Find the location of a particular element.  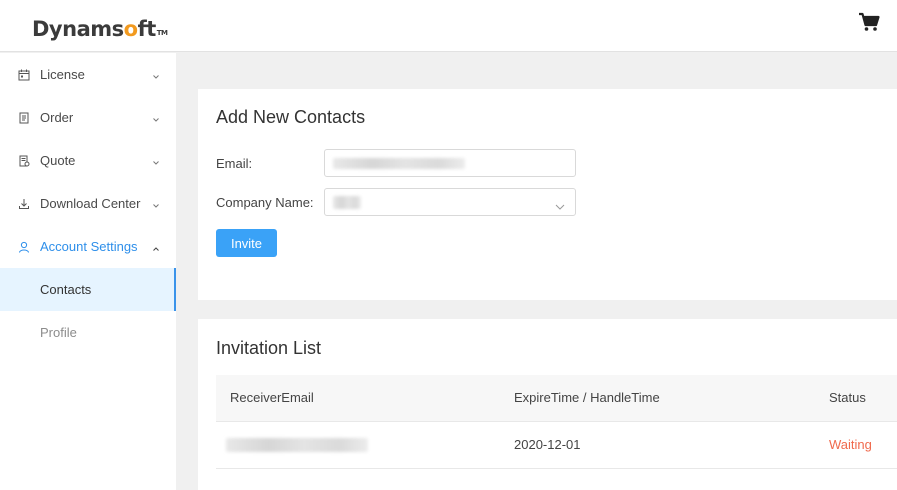

quote-icon is located at coordinates (24, 161).